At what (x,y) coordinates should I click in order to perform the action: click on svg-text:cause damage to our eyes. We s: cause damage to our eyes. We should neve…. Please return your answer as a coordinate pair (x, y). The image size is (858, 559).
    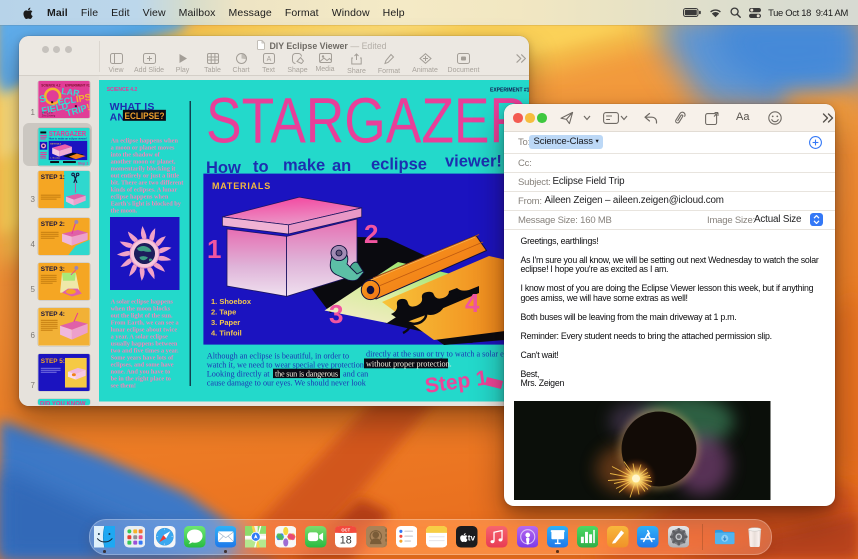
    Looking at the image, I should click on (287, 383).